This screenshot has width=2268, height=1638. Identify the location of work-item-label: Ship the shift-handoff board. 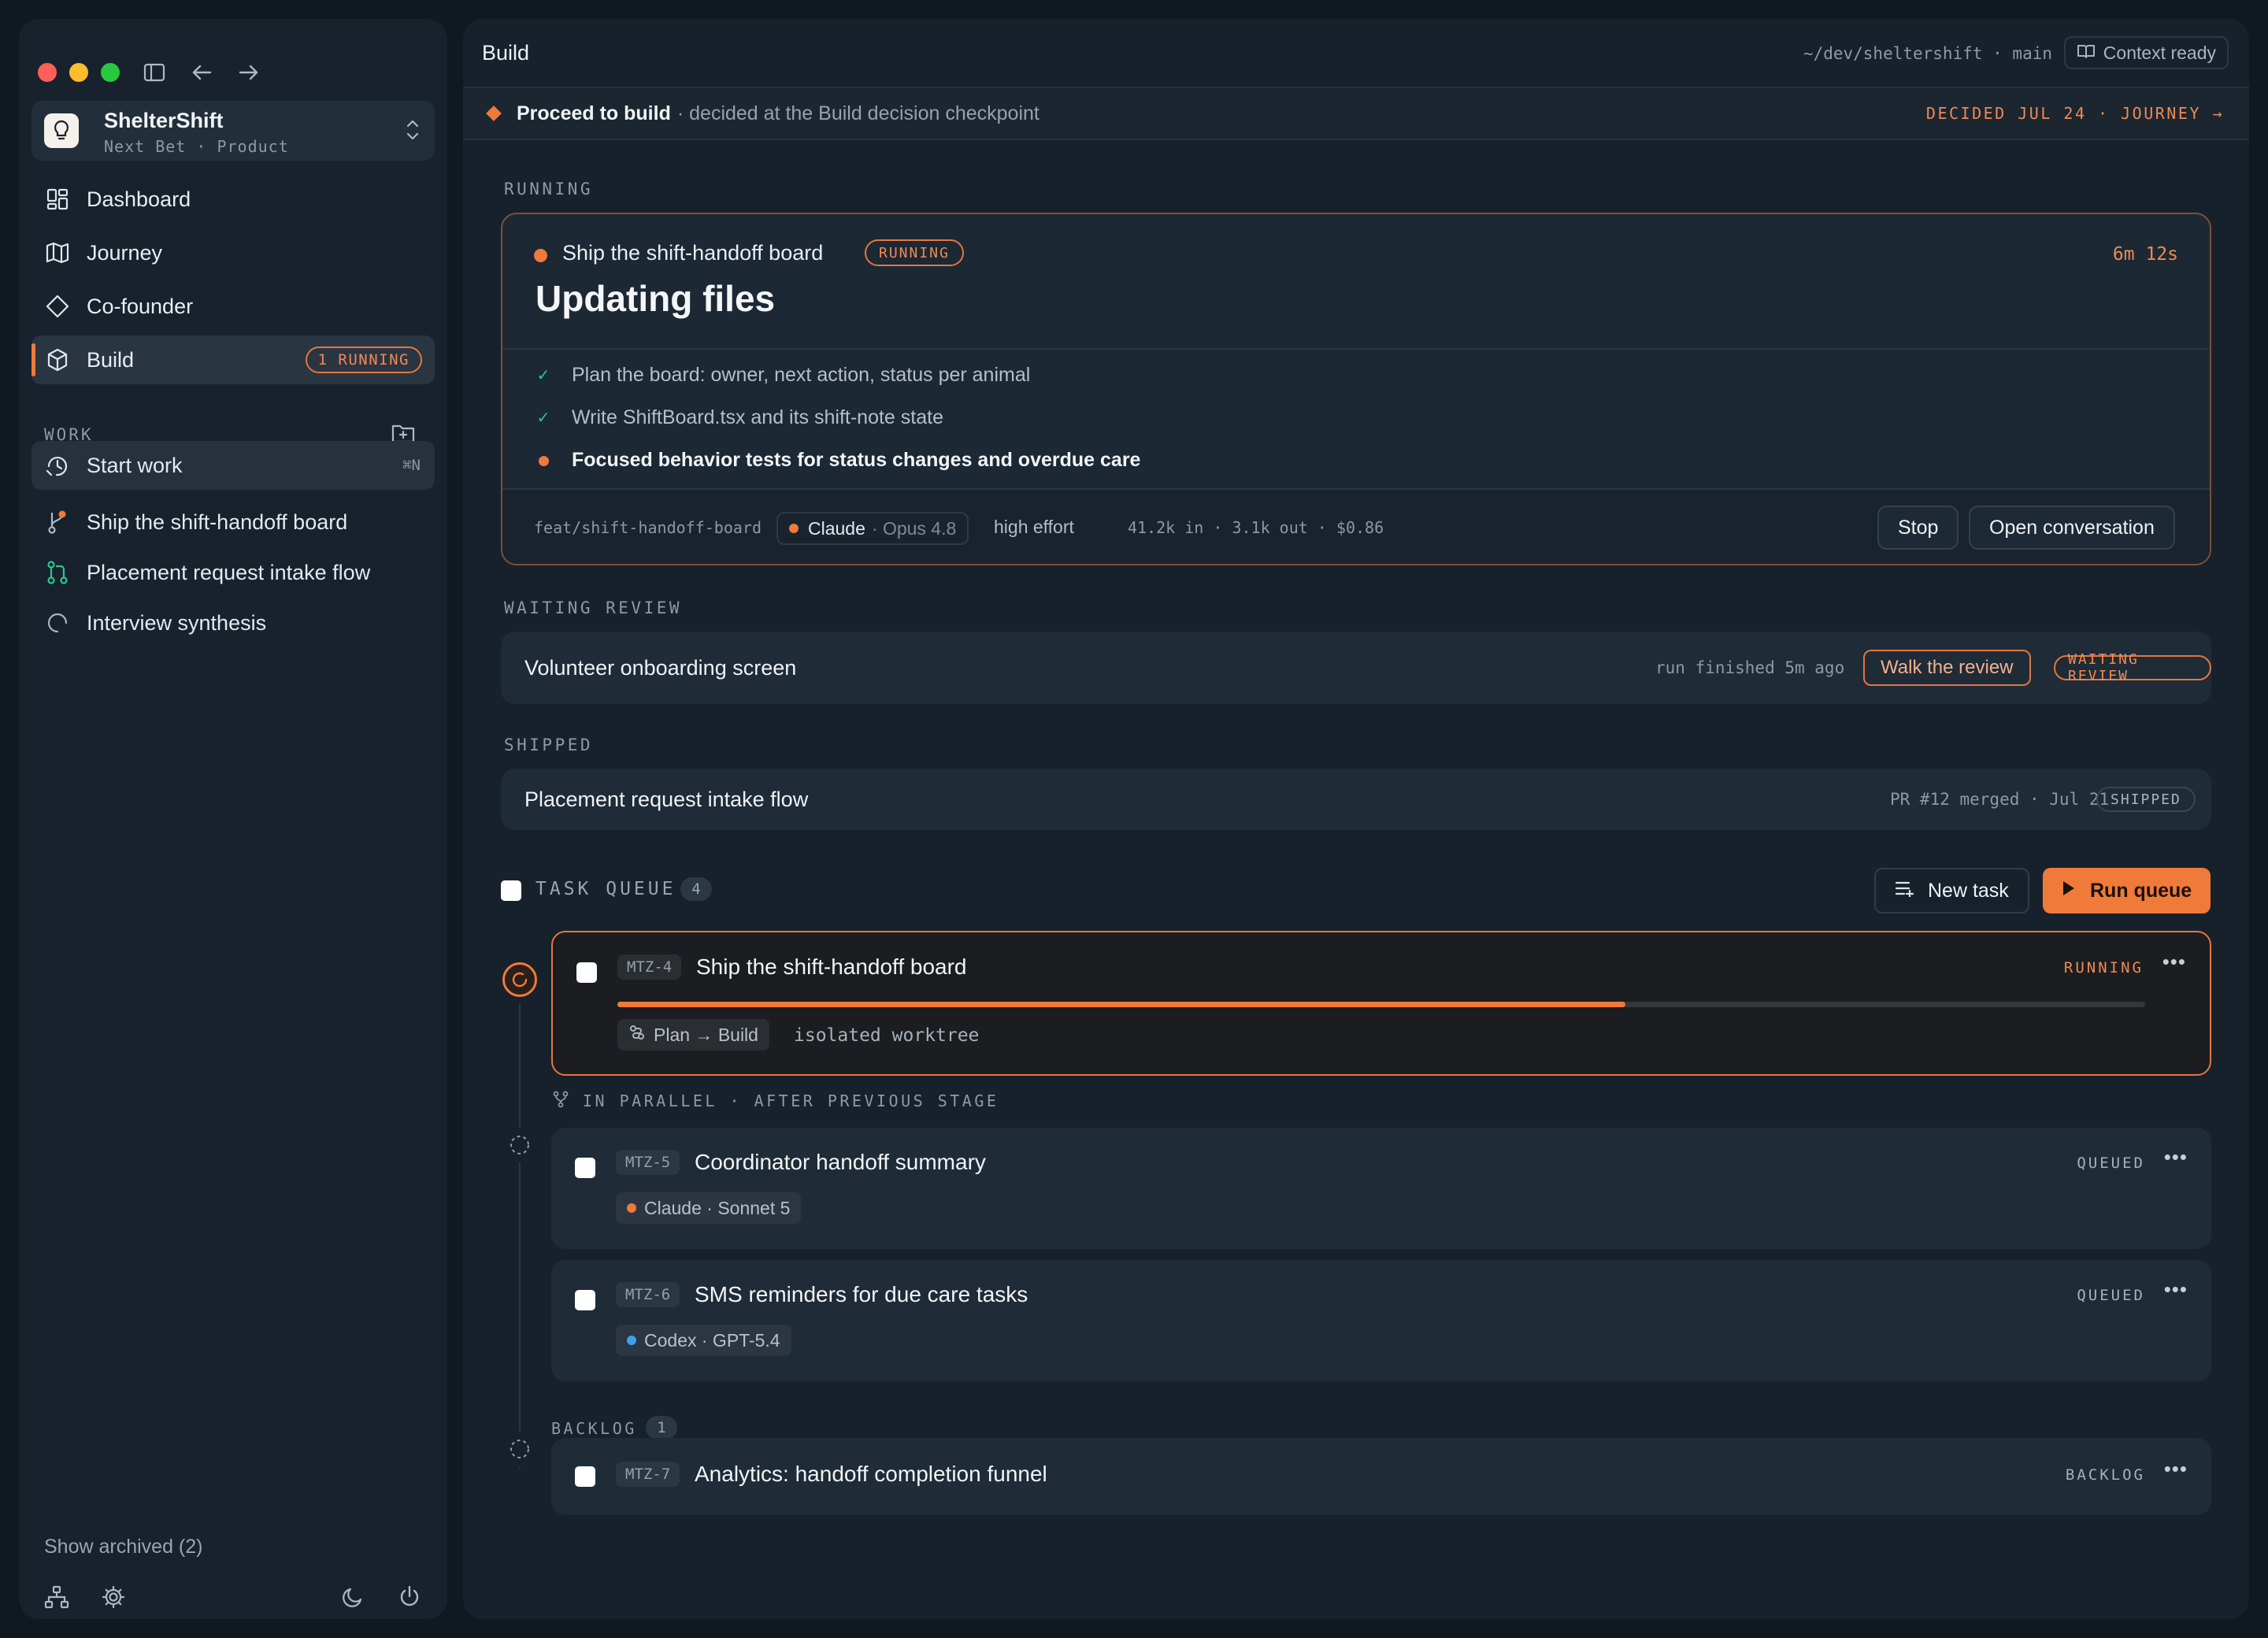
(217, 522).